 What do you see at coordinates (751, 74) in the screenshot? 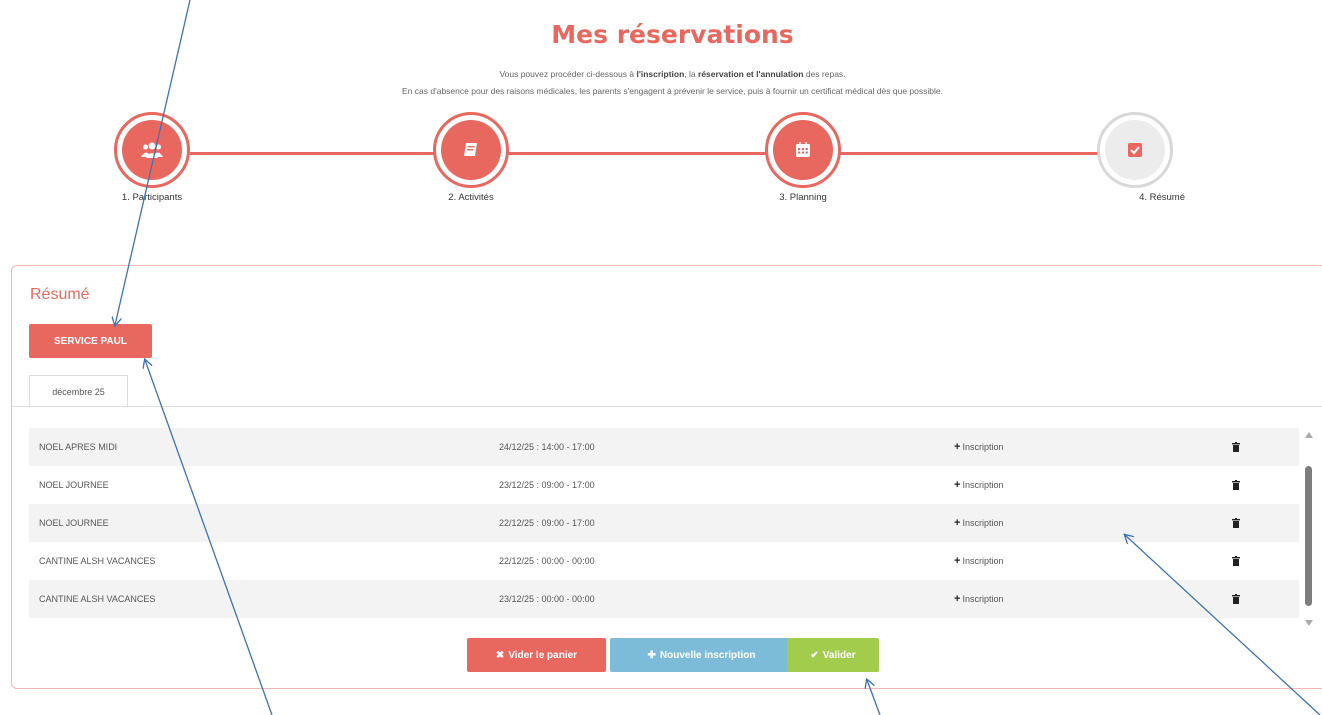
I see `intro-bold: réservation et l'annulation` at bounding box center [751, 74].